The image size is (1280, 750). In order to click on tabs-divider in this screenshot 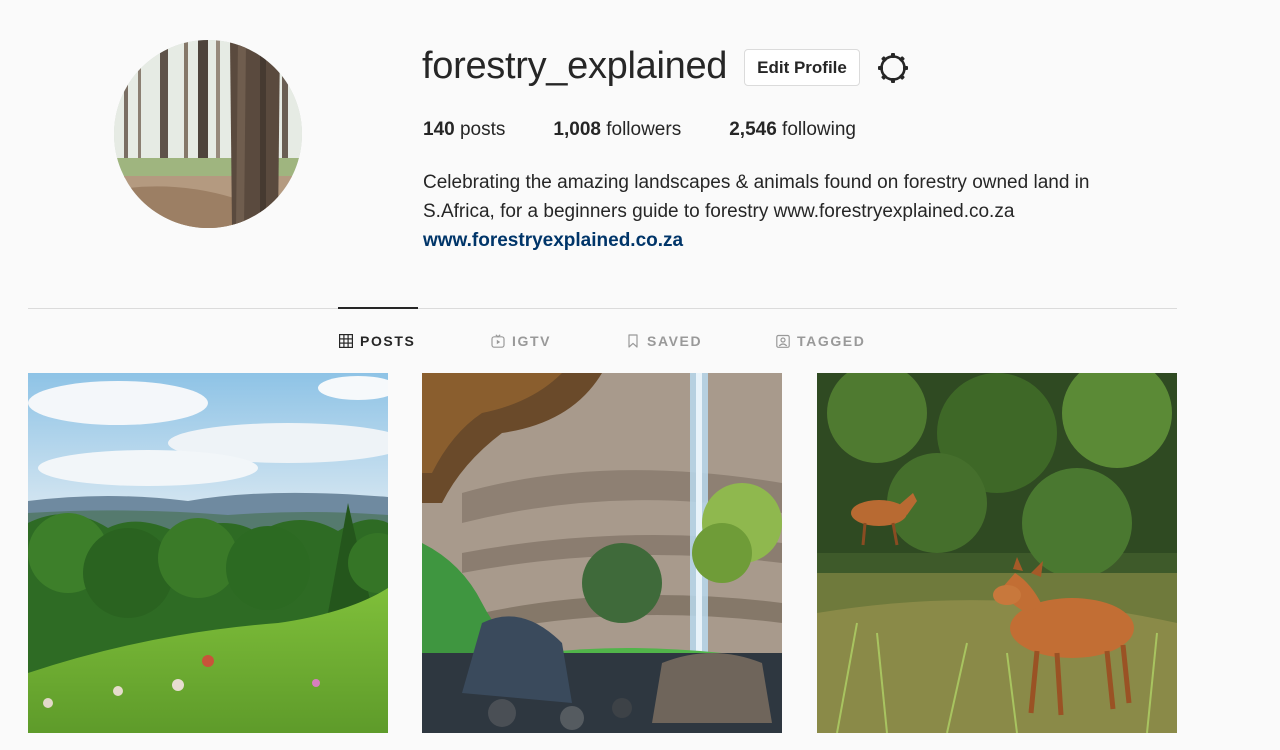, I will do `click(602, 308)`.